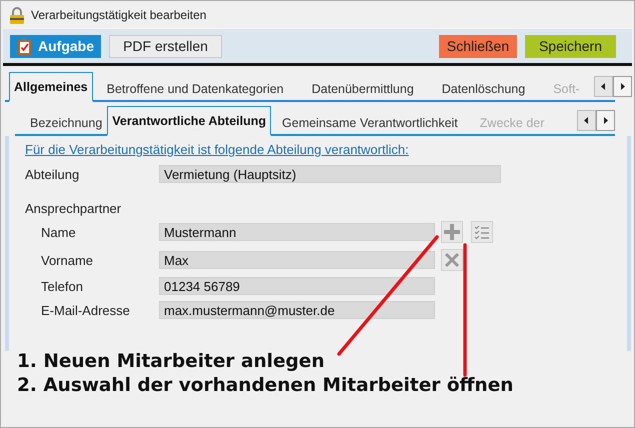 The image size is (635, 428). Describe the element at coordinates (17, 15) in the screenshot. I see `padlock-icon` at that location.